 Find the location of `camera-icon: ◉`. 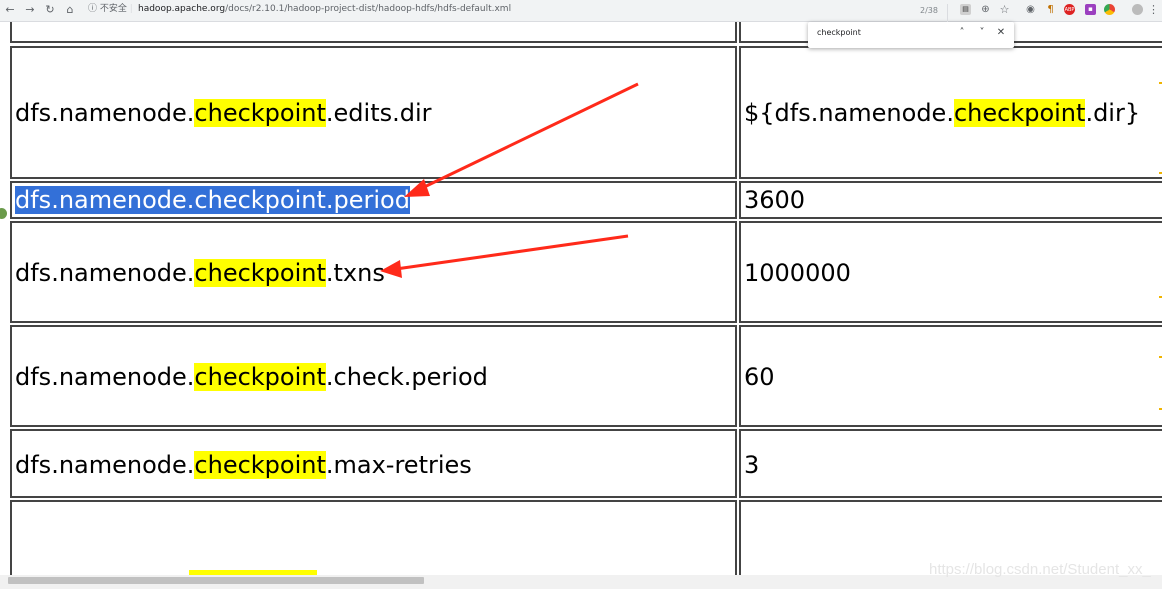

camera-icon: ◉ is located at coordinates (1030, 9).